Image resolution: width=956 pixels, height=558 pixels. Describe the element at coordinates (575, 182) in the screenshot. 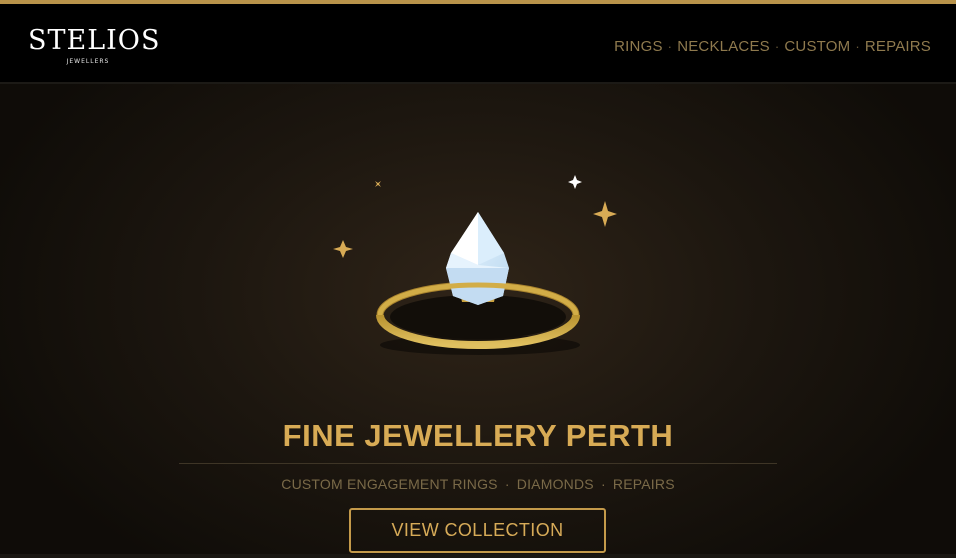

I see `sparkle-icon` at that location.